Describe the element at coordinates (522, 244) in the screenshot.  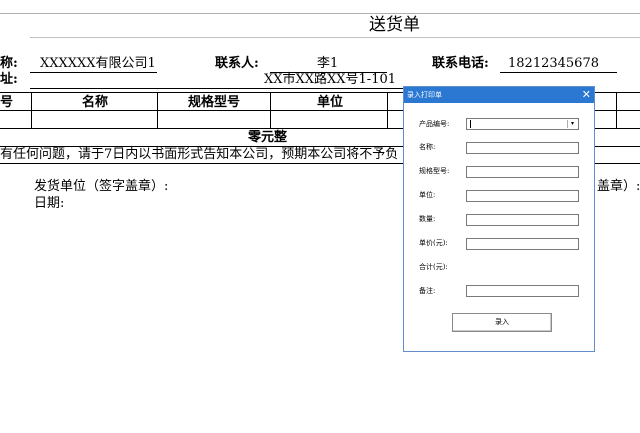
I see `unit-price-input` at that location.